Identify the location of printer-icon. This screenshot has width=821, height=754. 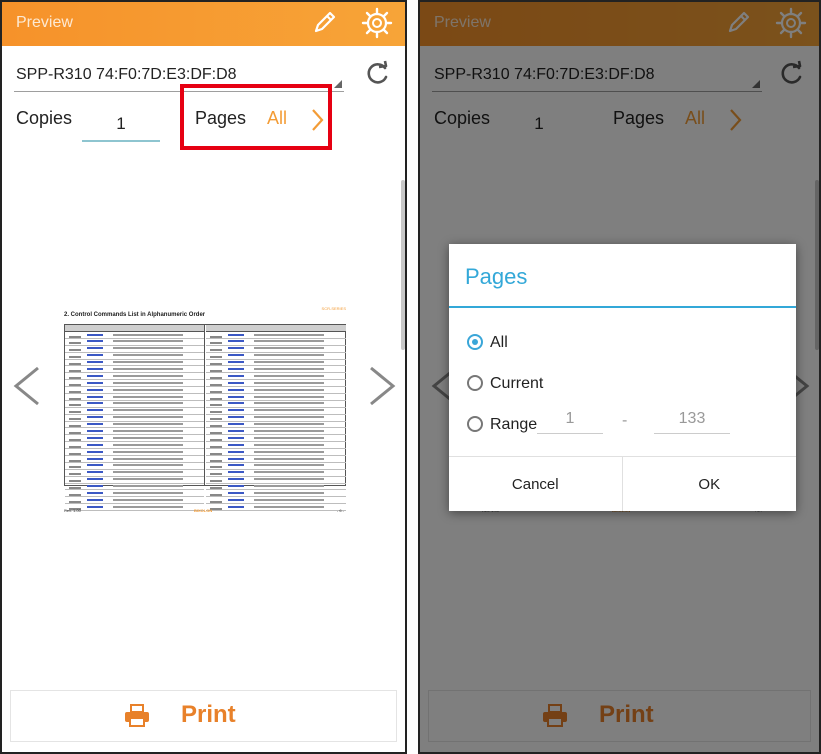
(137, 718).